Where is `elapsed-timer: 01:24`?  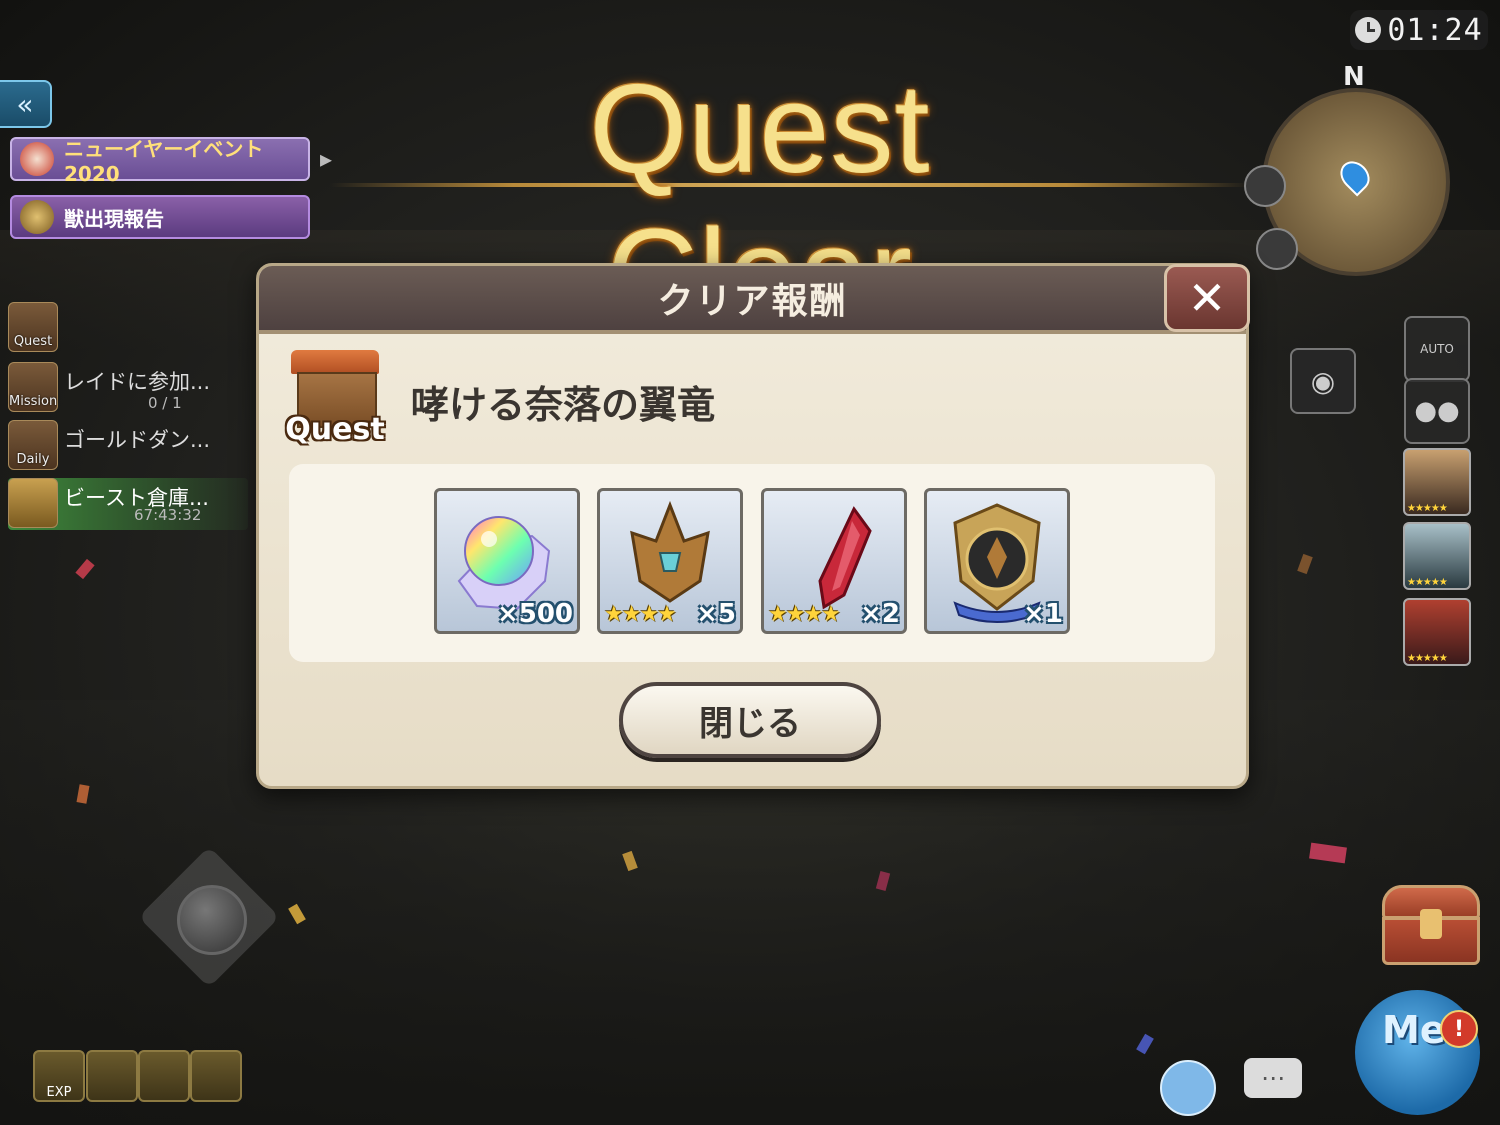
elapsed-timer: 01:24 is located at coordinates (1419, 30).